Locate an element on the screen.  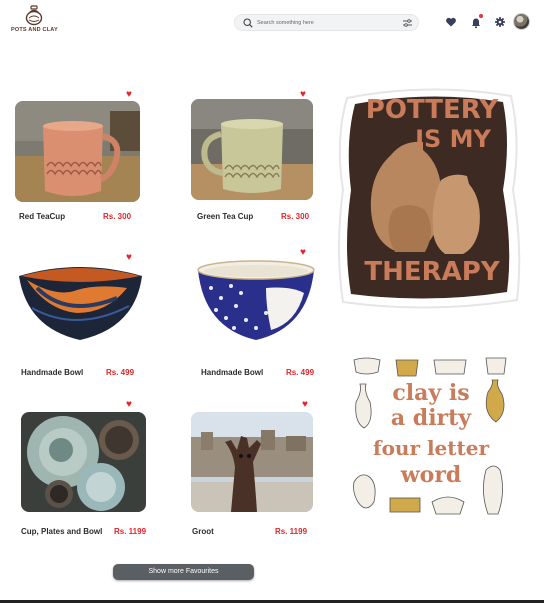
sticker-line-4: word is located at coordinates (431, 475).